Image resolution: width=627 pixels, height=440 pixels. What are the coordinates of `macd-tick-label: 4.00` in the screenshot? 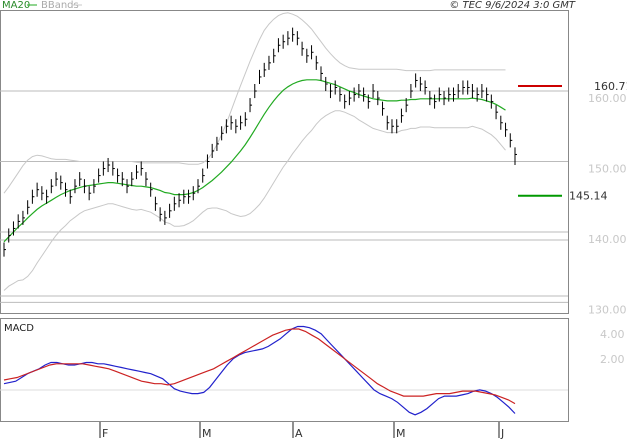 It's located at (612, 334).